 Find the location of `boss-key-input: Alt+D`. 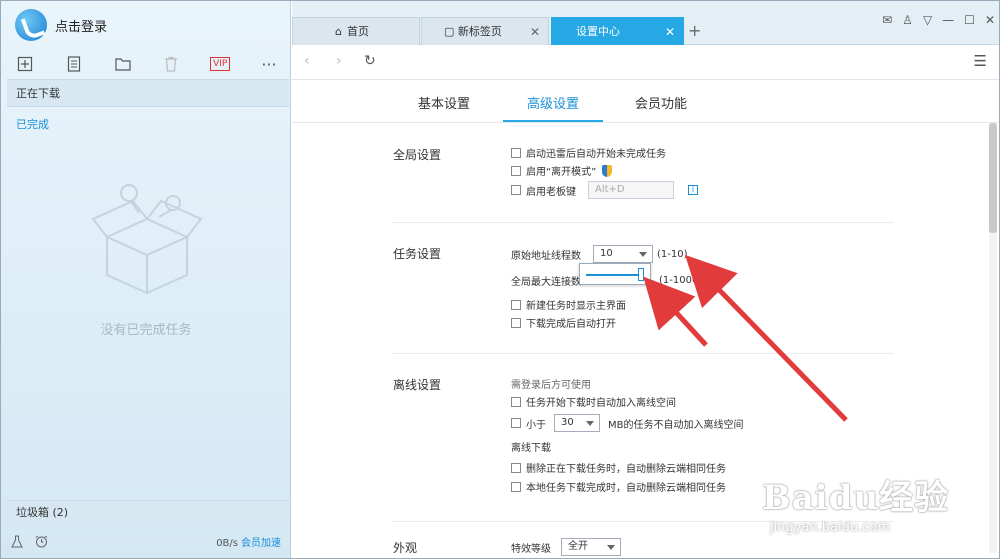

boss-key-input: Alt+D is located at coordinates (631, 190).